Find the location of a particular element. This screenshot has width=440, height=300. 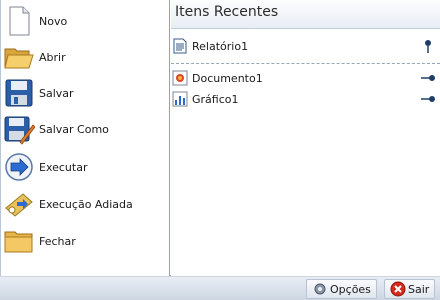

save-as-label: Salvar Como is located at coordinates (74, 129).